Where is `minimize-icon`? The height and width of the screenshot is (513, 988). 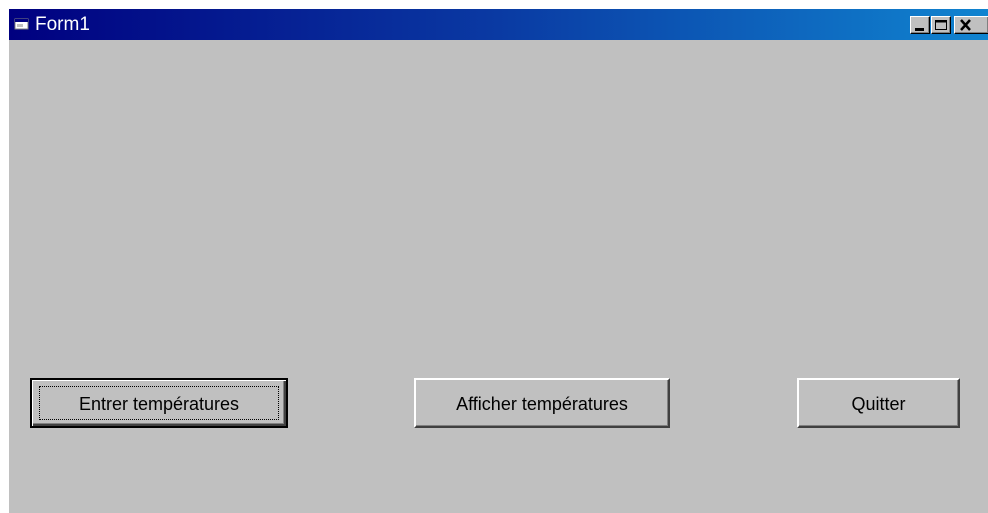 minimize-icon is located at coordinates (919, 29).